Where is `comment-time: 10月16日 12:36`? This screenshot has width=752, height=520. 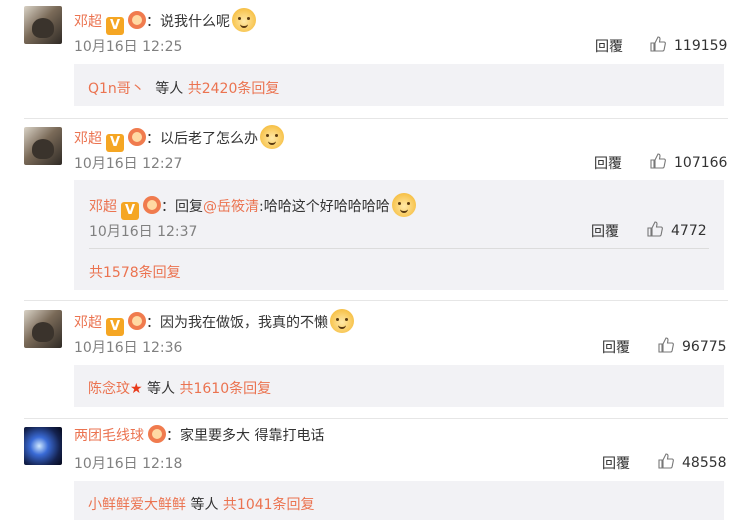
comment-time: 10月16日 12:36 is located at coordinates (128, 348).